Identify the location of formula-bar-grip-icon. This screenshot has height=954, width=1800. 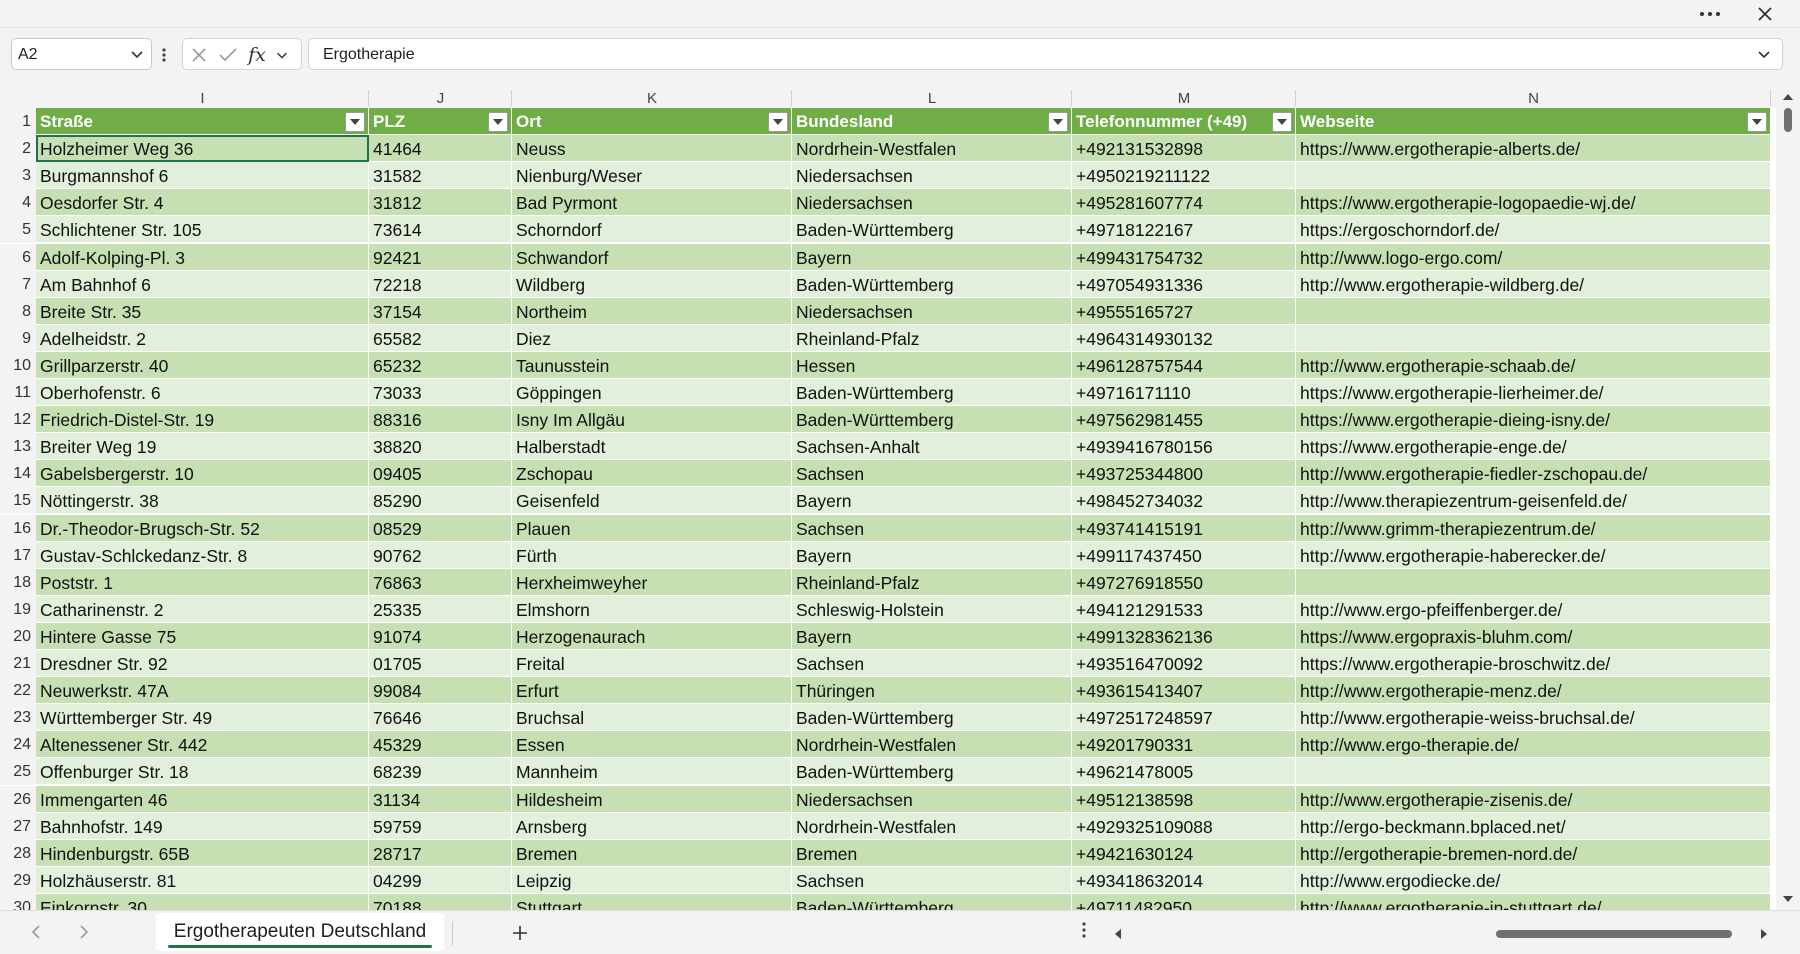
(164, 55).